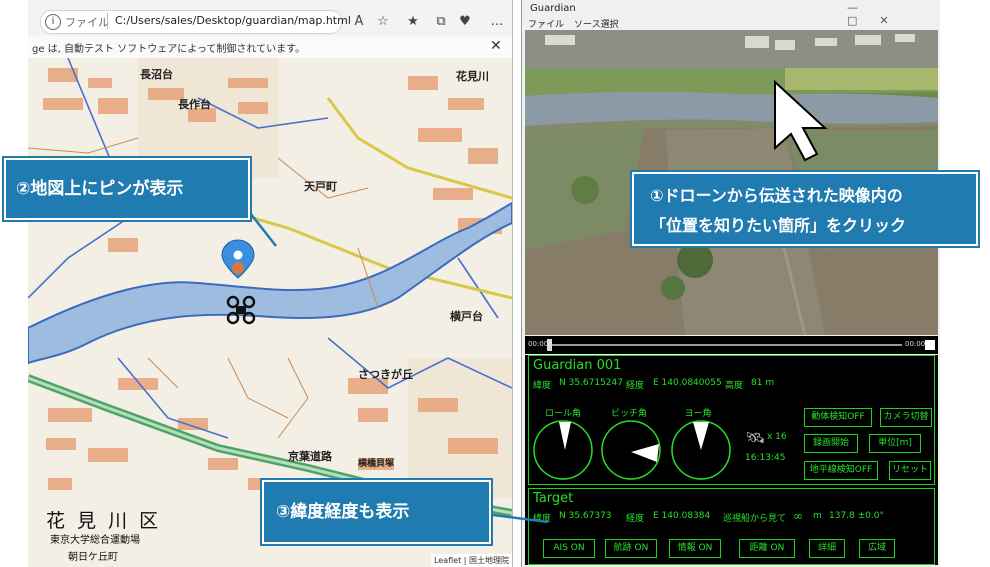 This screenshot has width=990, height=567. I want to click on callout-pin-shown: ②地図上にピンが表示, so click(127, 189).